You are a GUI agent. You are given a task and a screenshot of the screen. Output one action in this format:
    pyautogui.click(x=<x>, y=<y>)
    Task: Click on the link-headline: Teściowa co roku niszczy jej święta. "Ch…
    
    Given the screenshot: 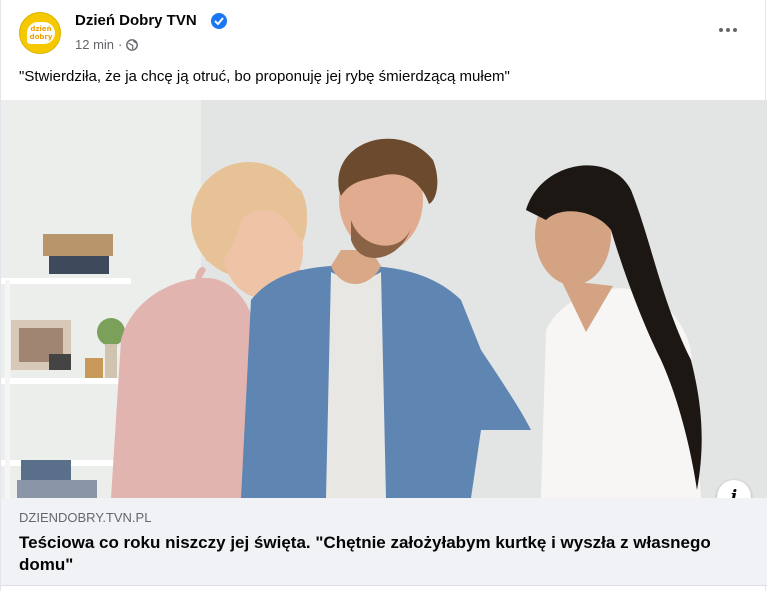 What is the action you would take?
    pyautogui.click(x=369, y=554)
    